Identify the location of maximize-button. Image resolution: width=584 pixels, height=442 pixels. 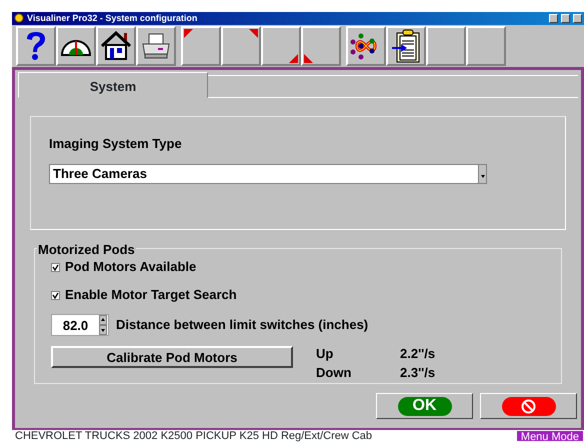
(565, 18).